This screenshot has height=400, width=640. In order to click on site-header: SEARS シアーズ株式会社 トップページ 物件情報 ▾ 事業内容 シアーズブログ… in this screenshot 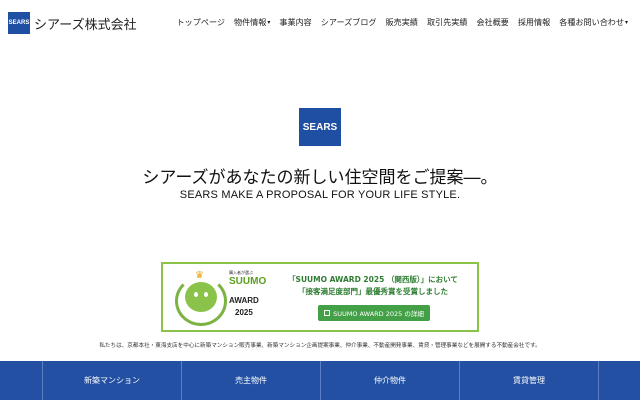, I will do `click(320, 23)`.